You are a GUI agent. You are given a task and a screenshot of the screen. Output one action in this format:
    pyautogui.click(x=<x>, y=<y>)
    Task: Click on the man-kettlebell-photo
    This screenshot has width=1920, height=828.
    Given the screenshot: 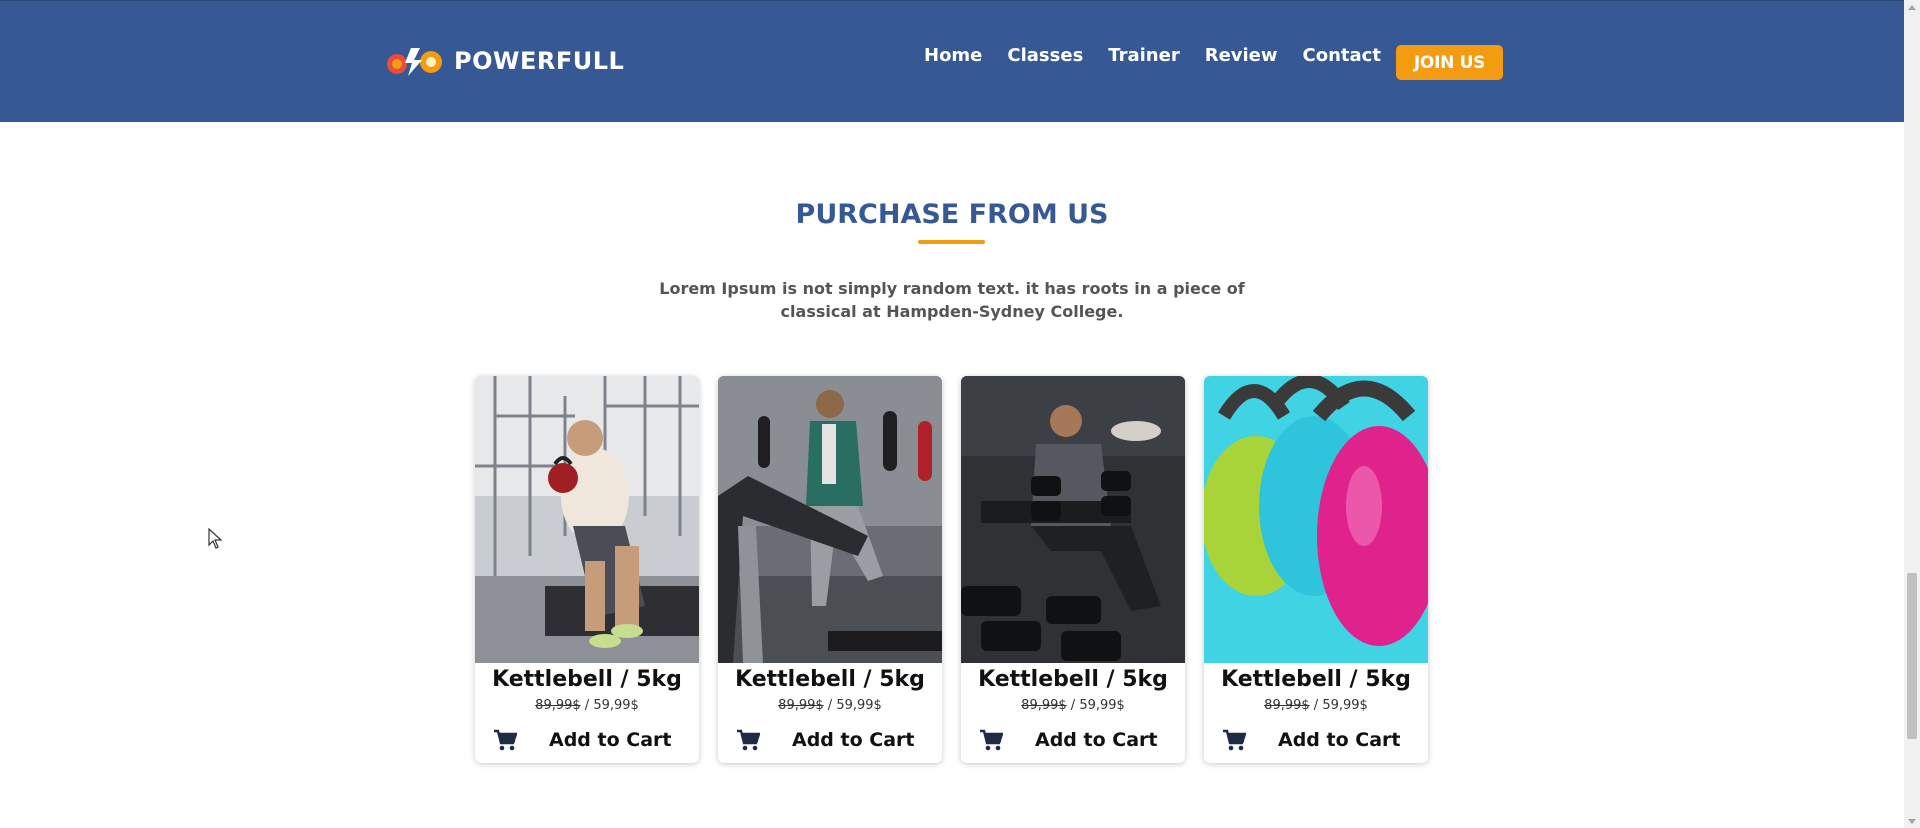 What is the action you would take?
    pyautogui.click(x=587, y=519)
    